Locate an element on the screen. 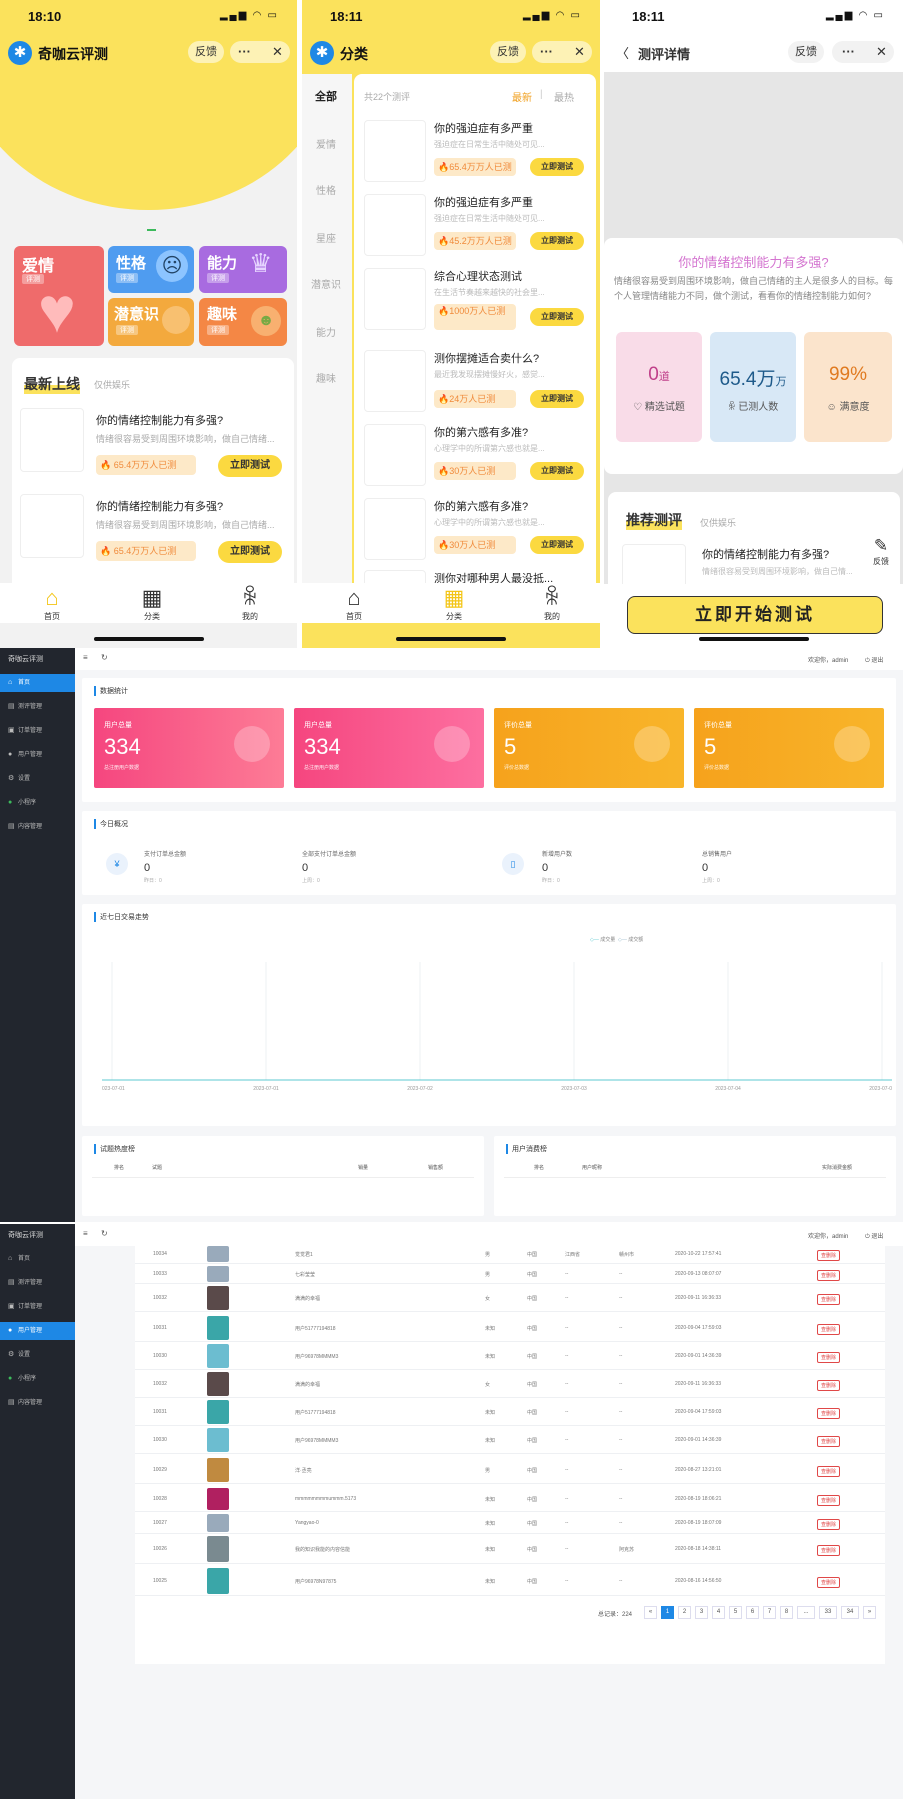 This screenshot has width=903, height=1799. page-button: « is located at coordinates (650, 1612).